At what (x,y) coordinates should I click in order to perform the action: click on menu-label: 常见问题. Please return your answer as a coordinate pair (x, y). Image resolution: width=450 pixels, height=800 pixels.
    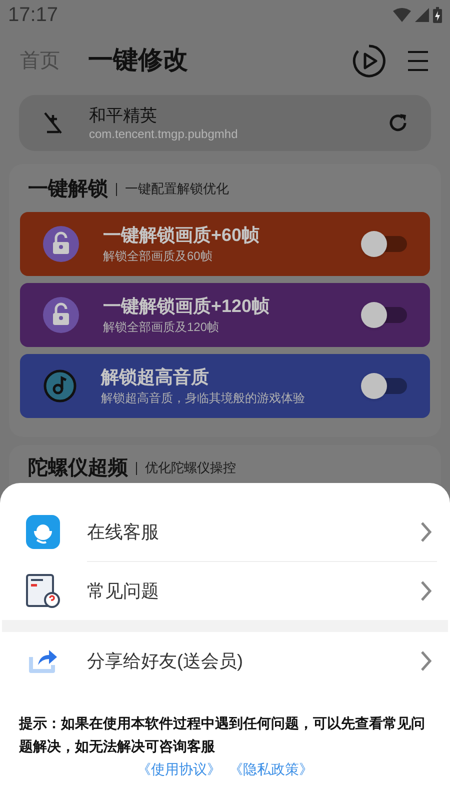
    Looking at the image, I should click on (123, 591).